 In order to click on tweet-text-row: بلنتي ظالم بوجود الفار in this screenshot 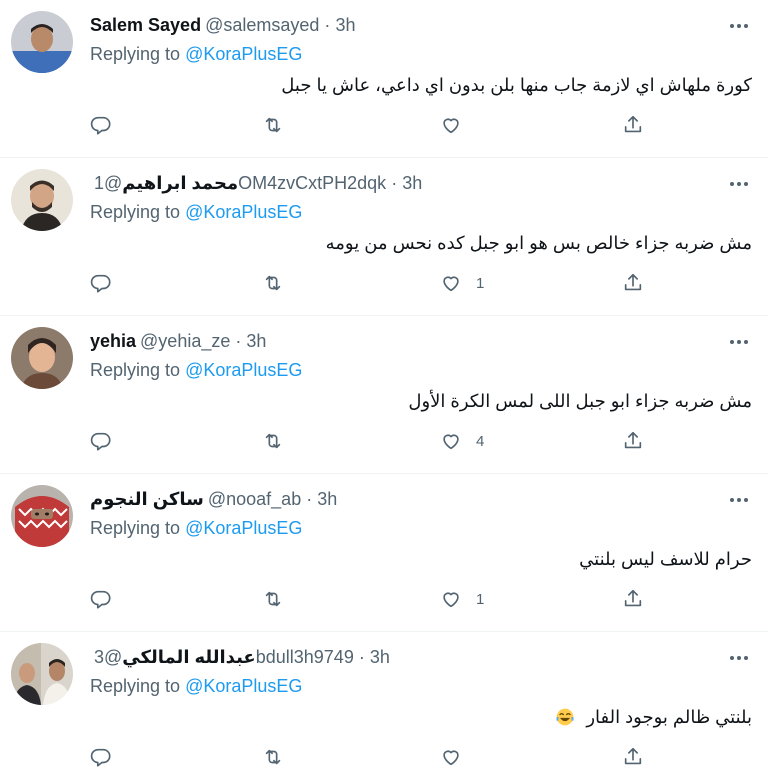, I will do `click(653, 717)`.